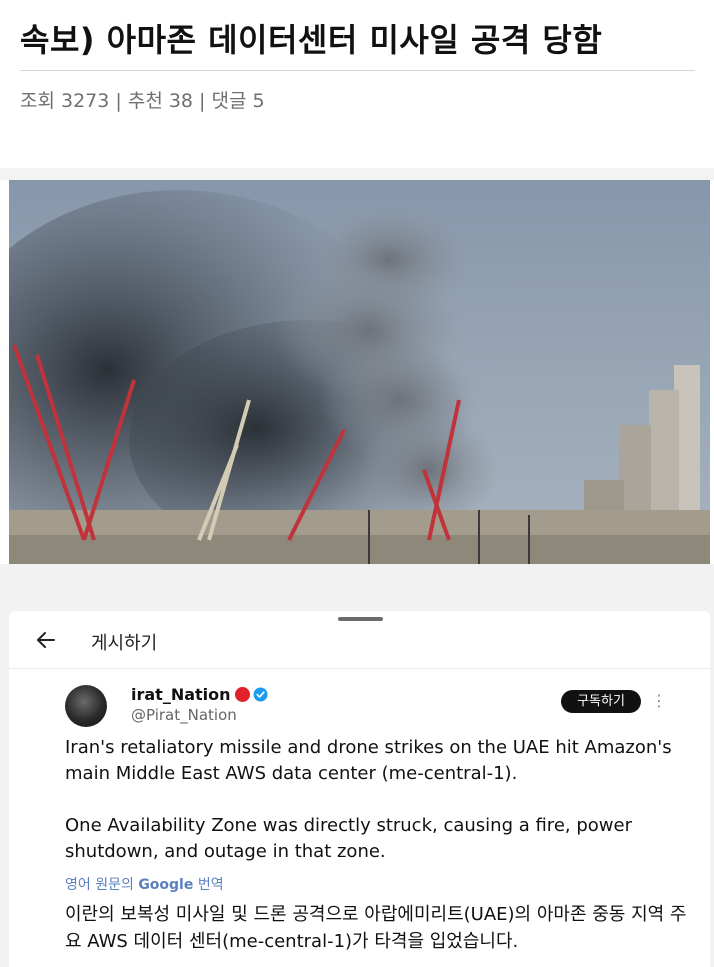  Describe the element at coordinates (357, 70) in the screenshot. I see `title-divider` at that location.